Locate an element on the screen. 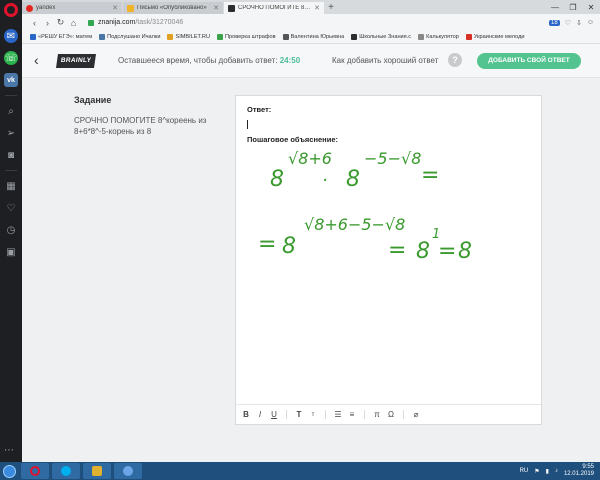 The height and width of the screenshot is (480, 600). bookmark-heart-icon: ♡ is located at coordinates (568, 23).